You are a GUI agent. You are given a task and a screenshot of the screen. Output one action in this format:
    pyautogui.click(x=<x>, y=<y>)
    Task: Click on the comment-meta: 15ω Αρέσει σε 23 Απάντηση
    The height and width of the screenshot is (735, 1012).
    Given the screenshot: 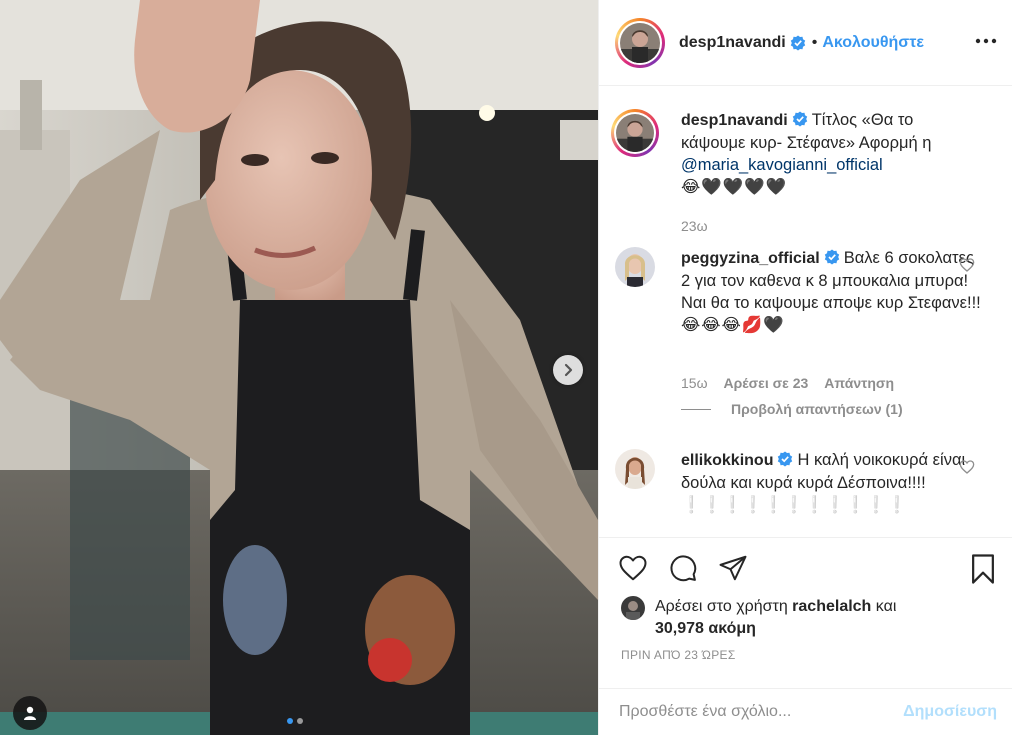 What is the action you would take?
    pyautogui.click(x=787, y=383)
    